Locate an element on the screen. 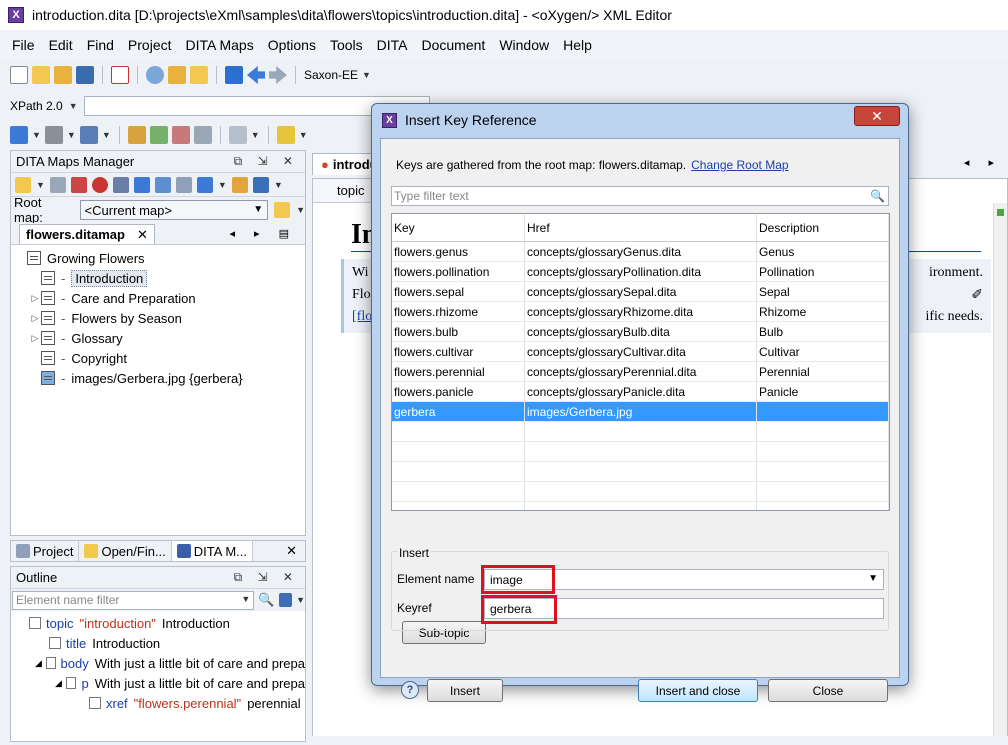 This screenshot has width=1008, height=745. outline-node: xref "flowers.perennial" perennial is located at coordinates (158, 703).